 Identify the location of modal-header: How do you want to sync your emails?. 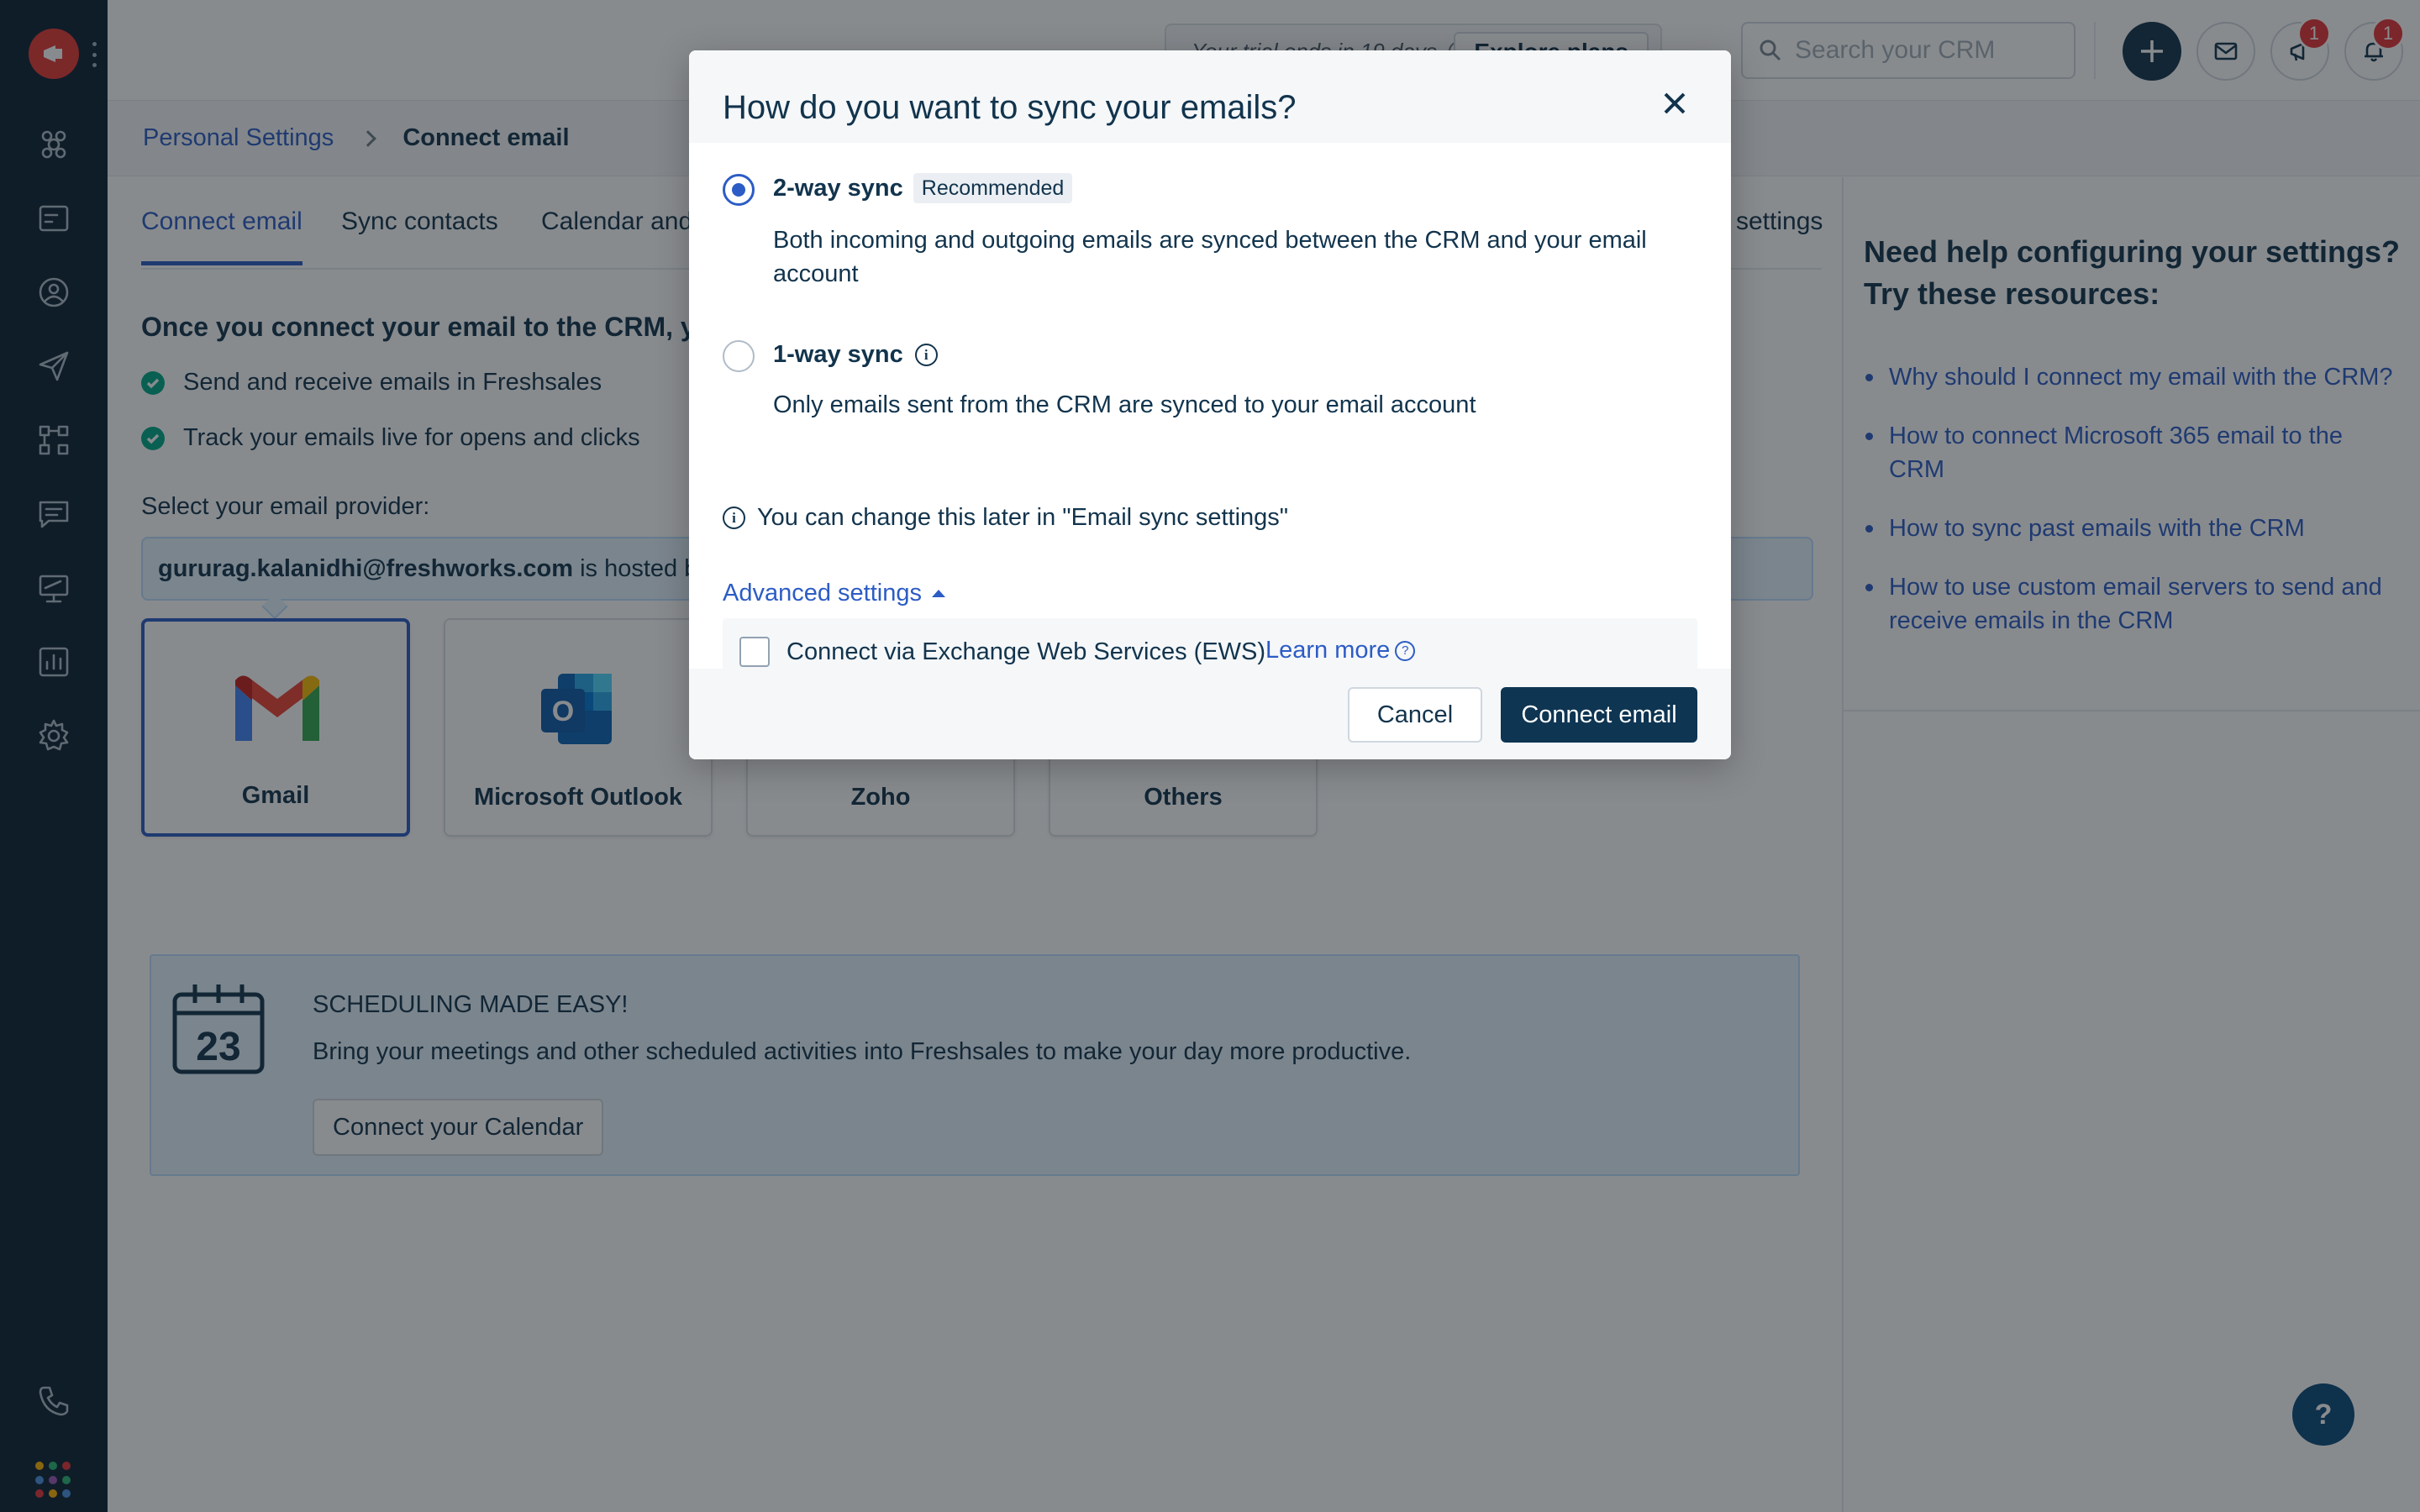
(1210, 96).